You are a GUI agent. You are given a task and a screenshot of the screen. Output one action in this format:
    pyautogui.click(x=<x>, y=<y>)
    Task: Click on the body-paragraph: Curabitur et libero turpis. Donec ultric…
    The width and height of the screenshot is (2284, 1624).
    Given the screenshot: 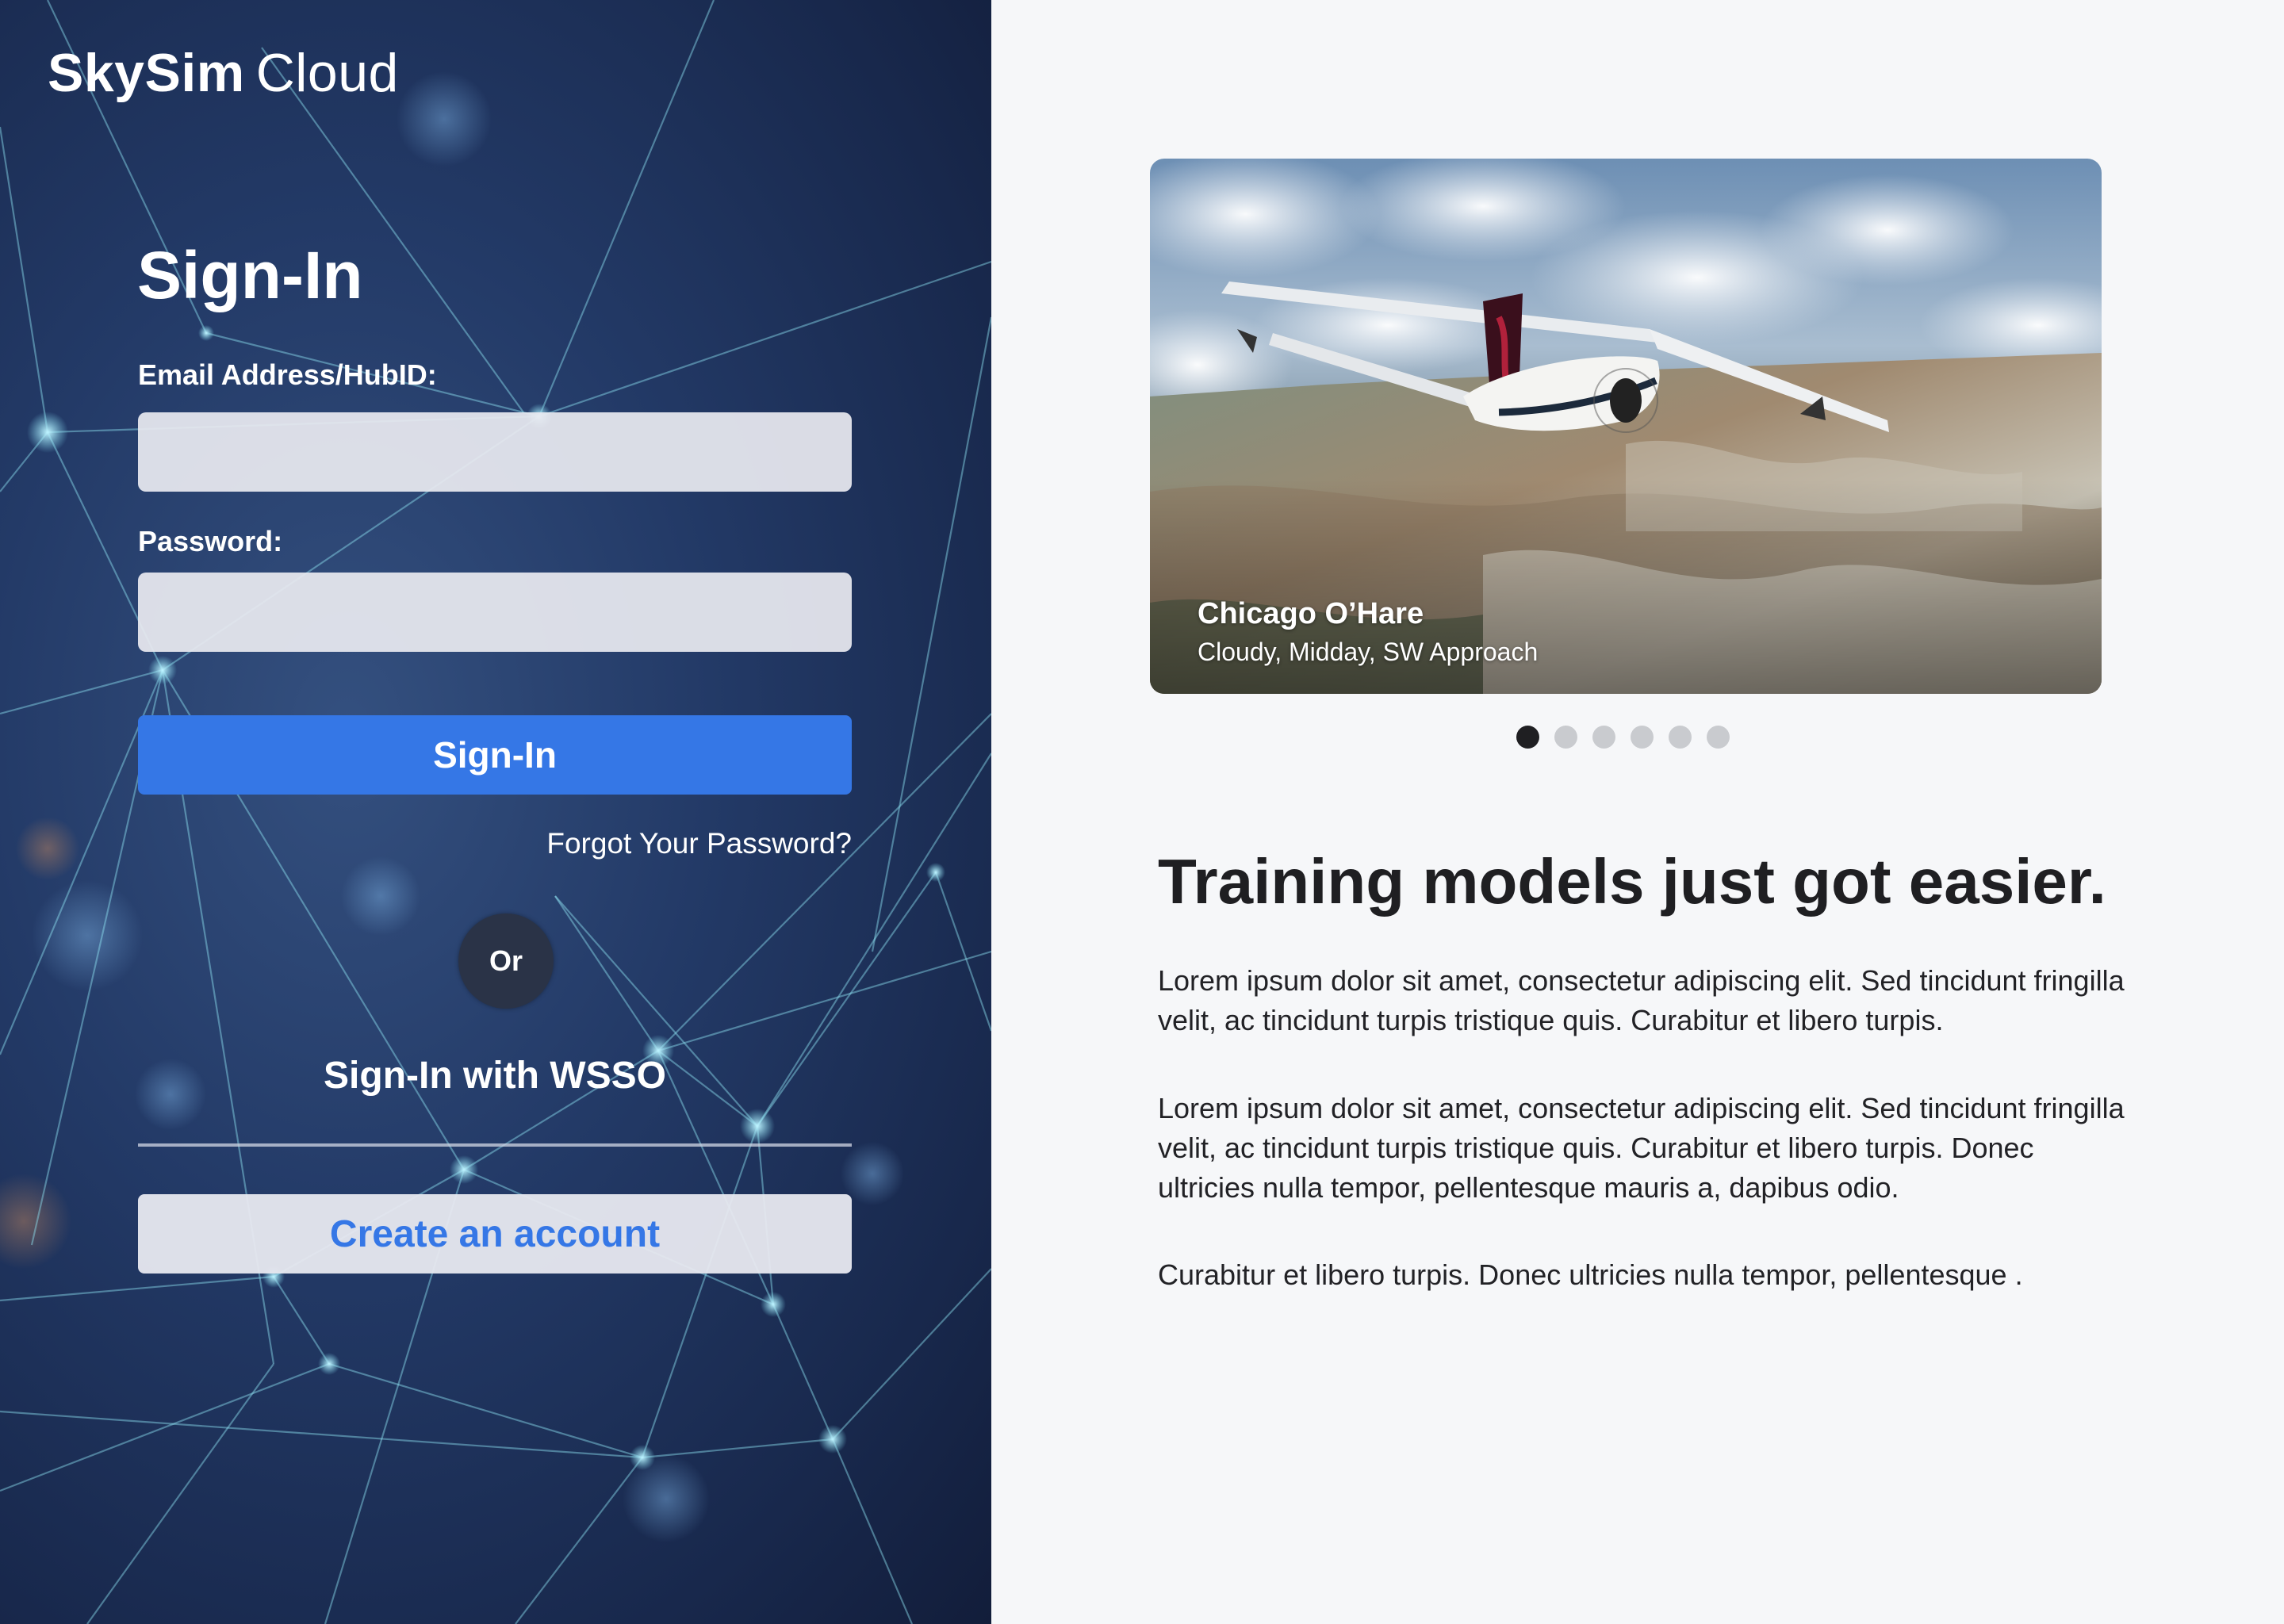 What is the action you would take?
    pyautogui.click(x=1590, y=1274)
    